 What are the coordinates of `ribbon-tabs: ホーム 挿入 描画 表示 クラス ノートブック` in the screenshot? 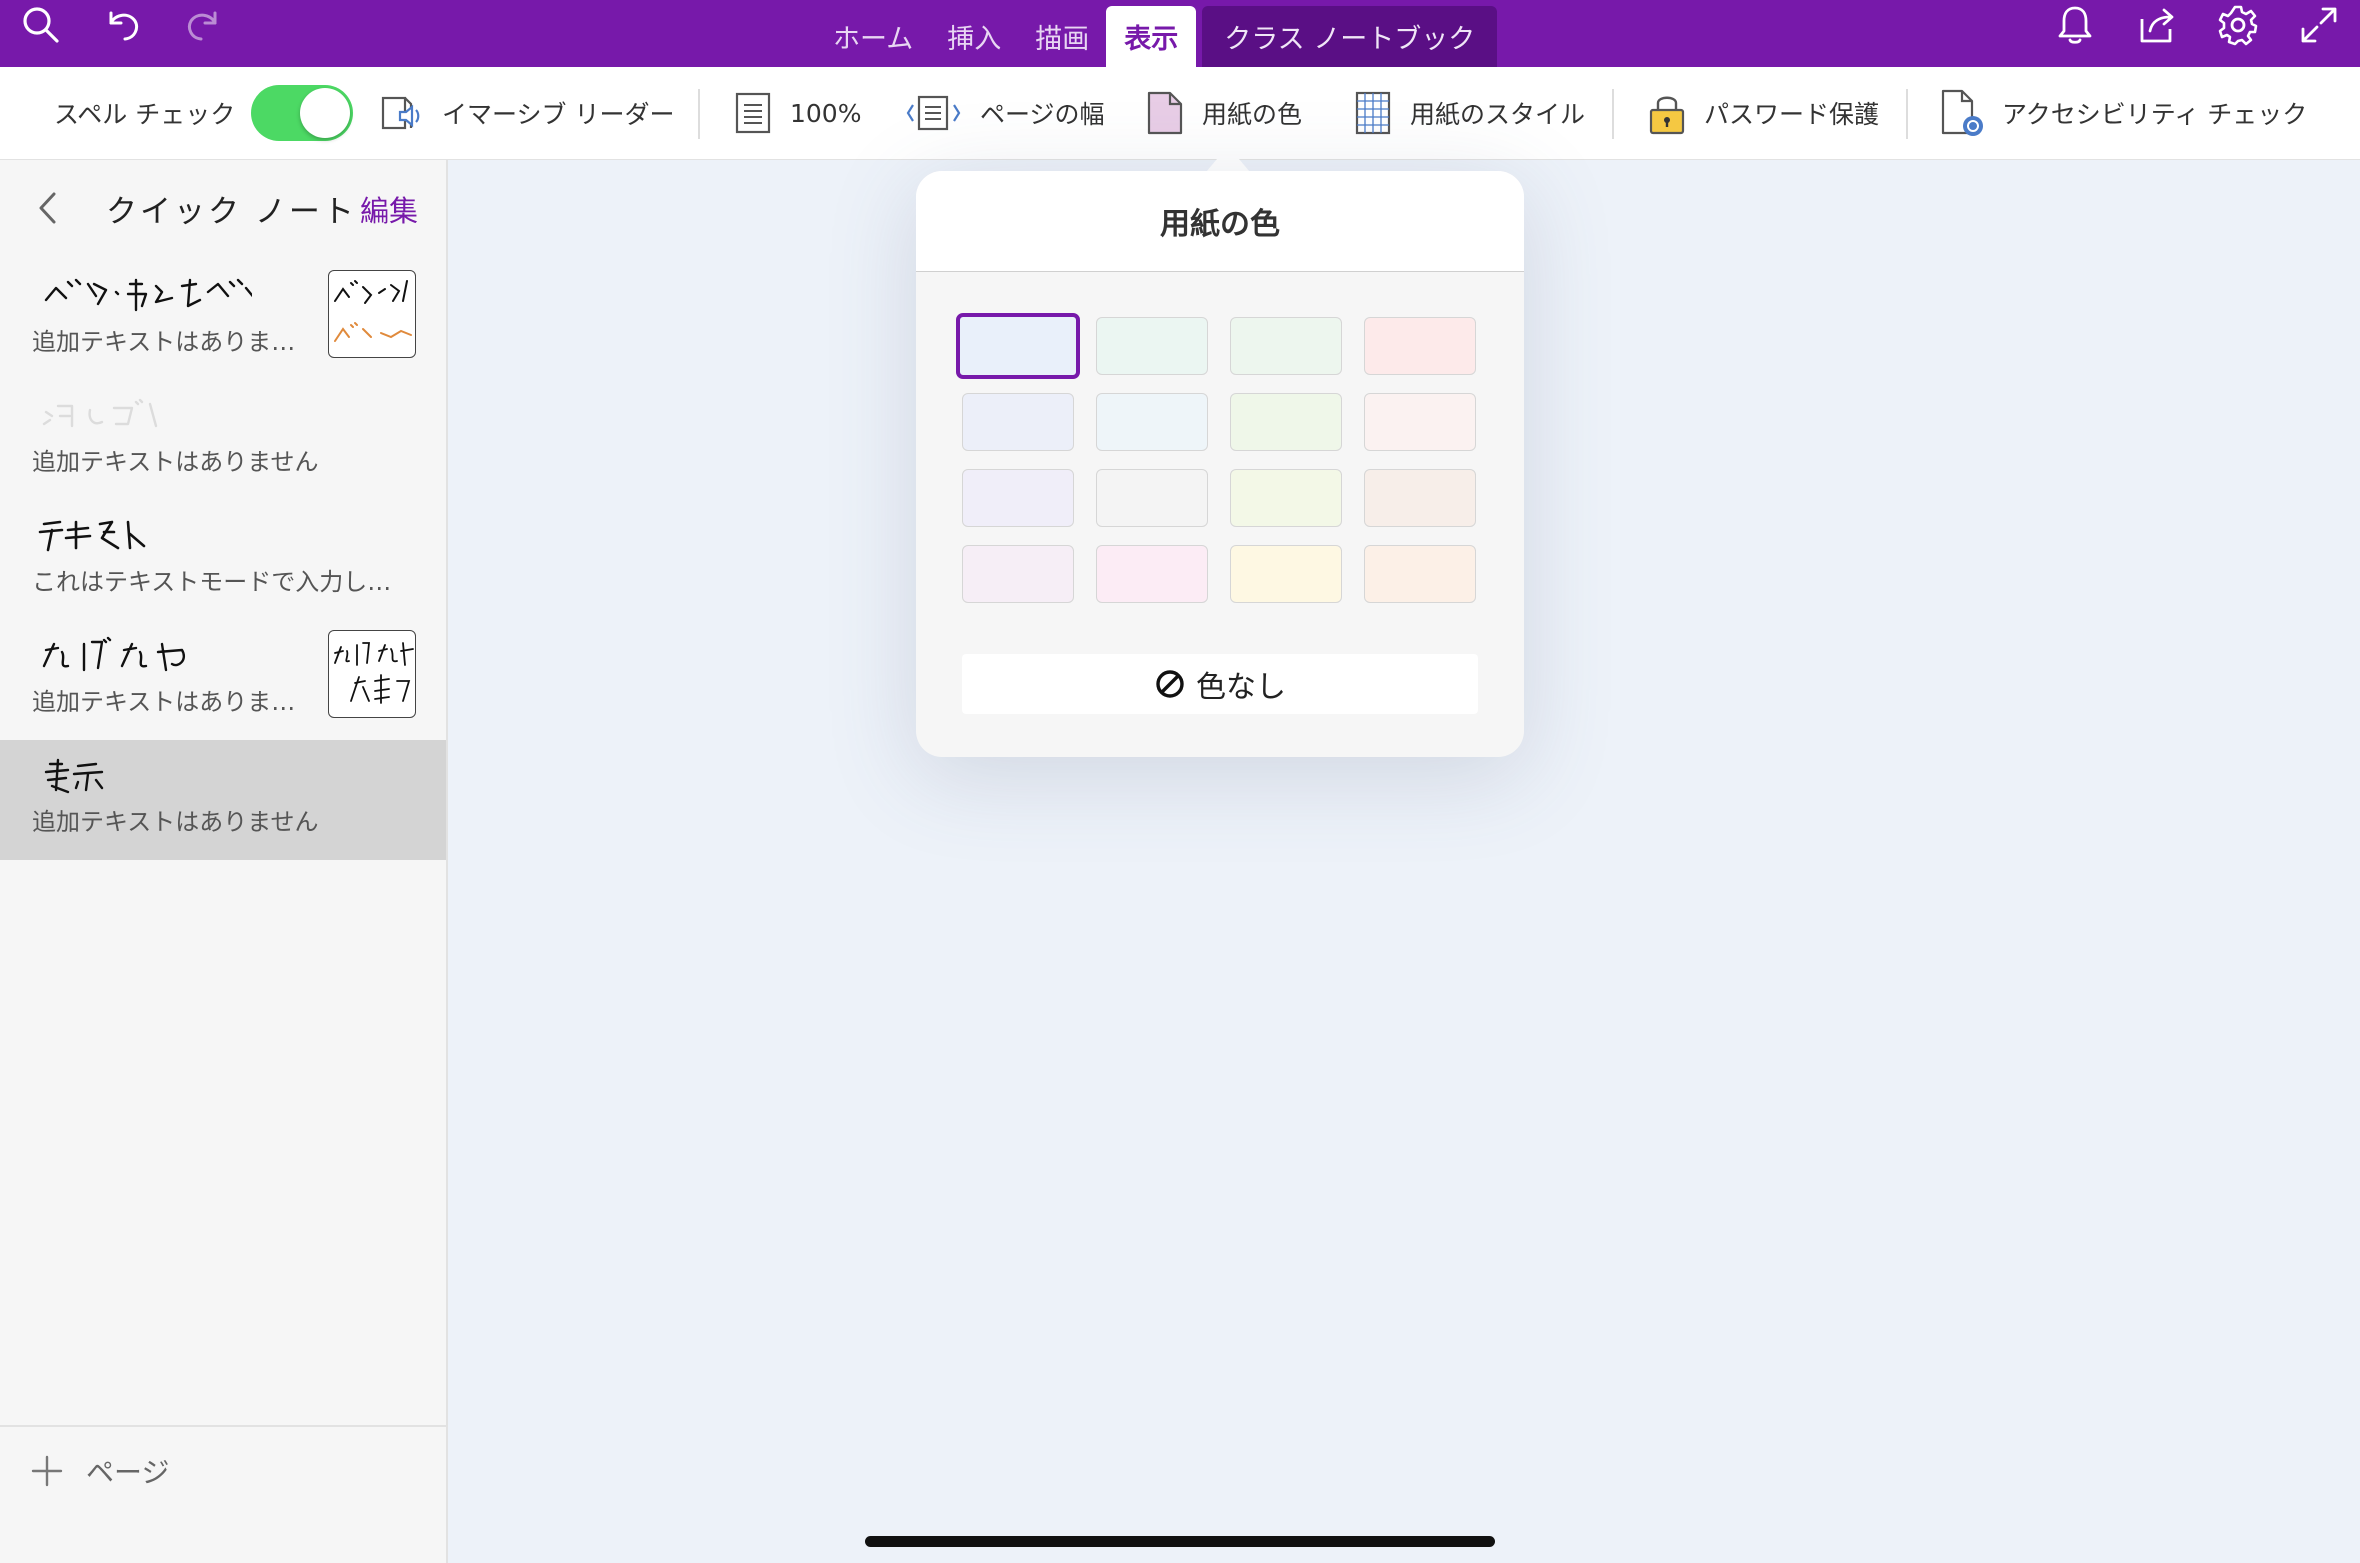 It's located at (1157, 36).